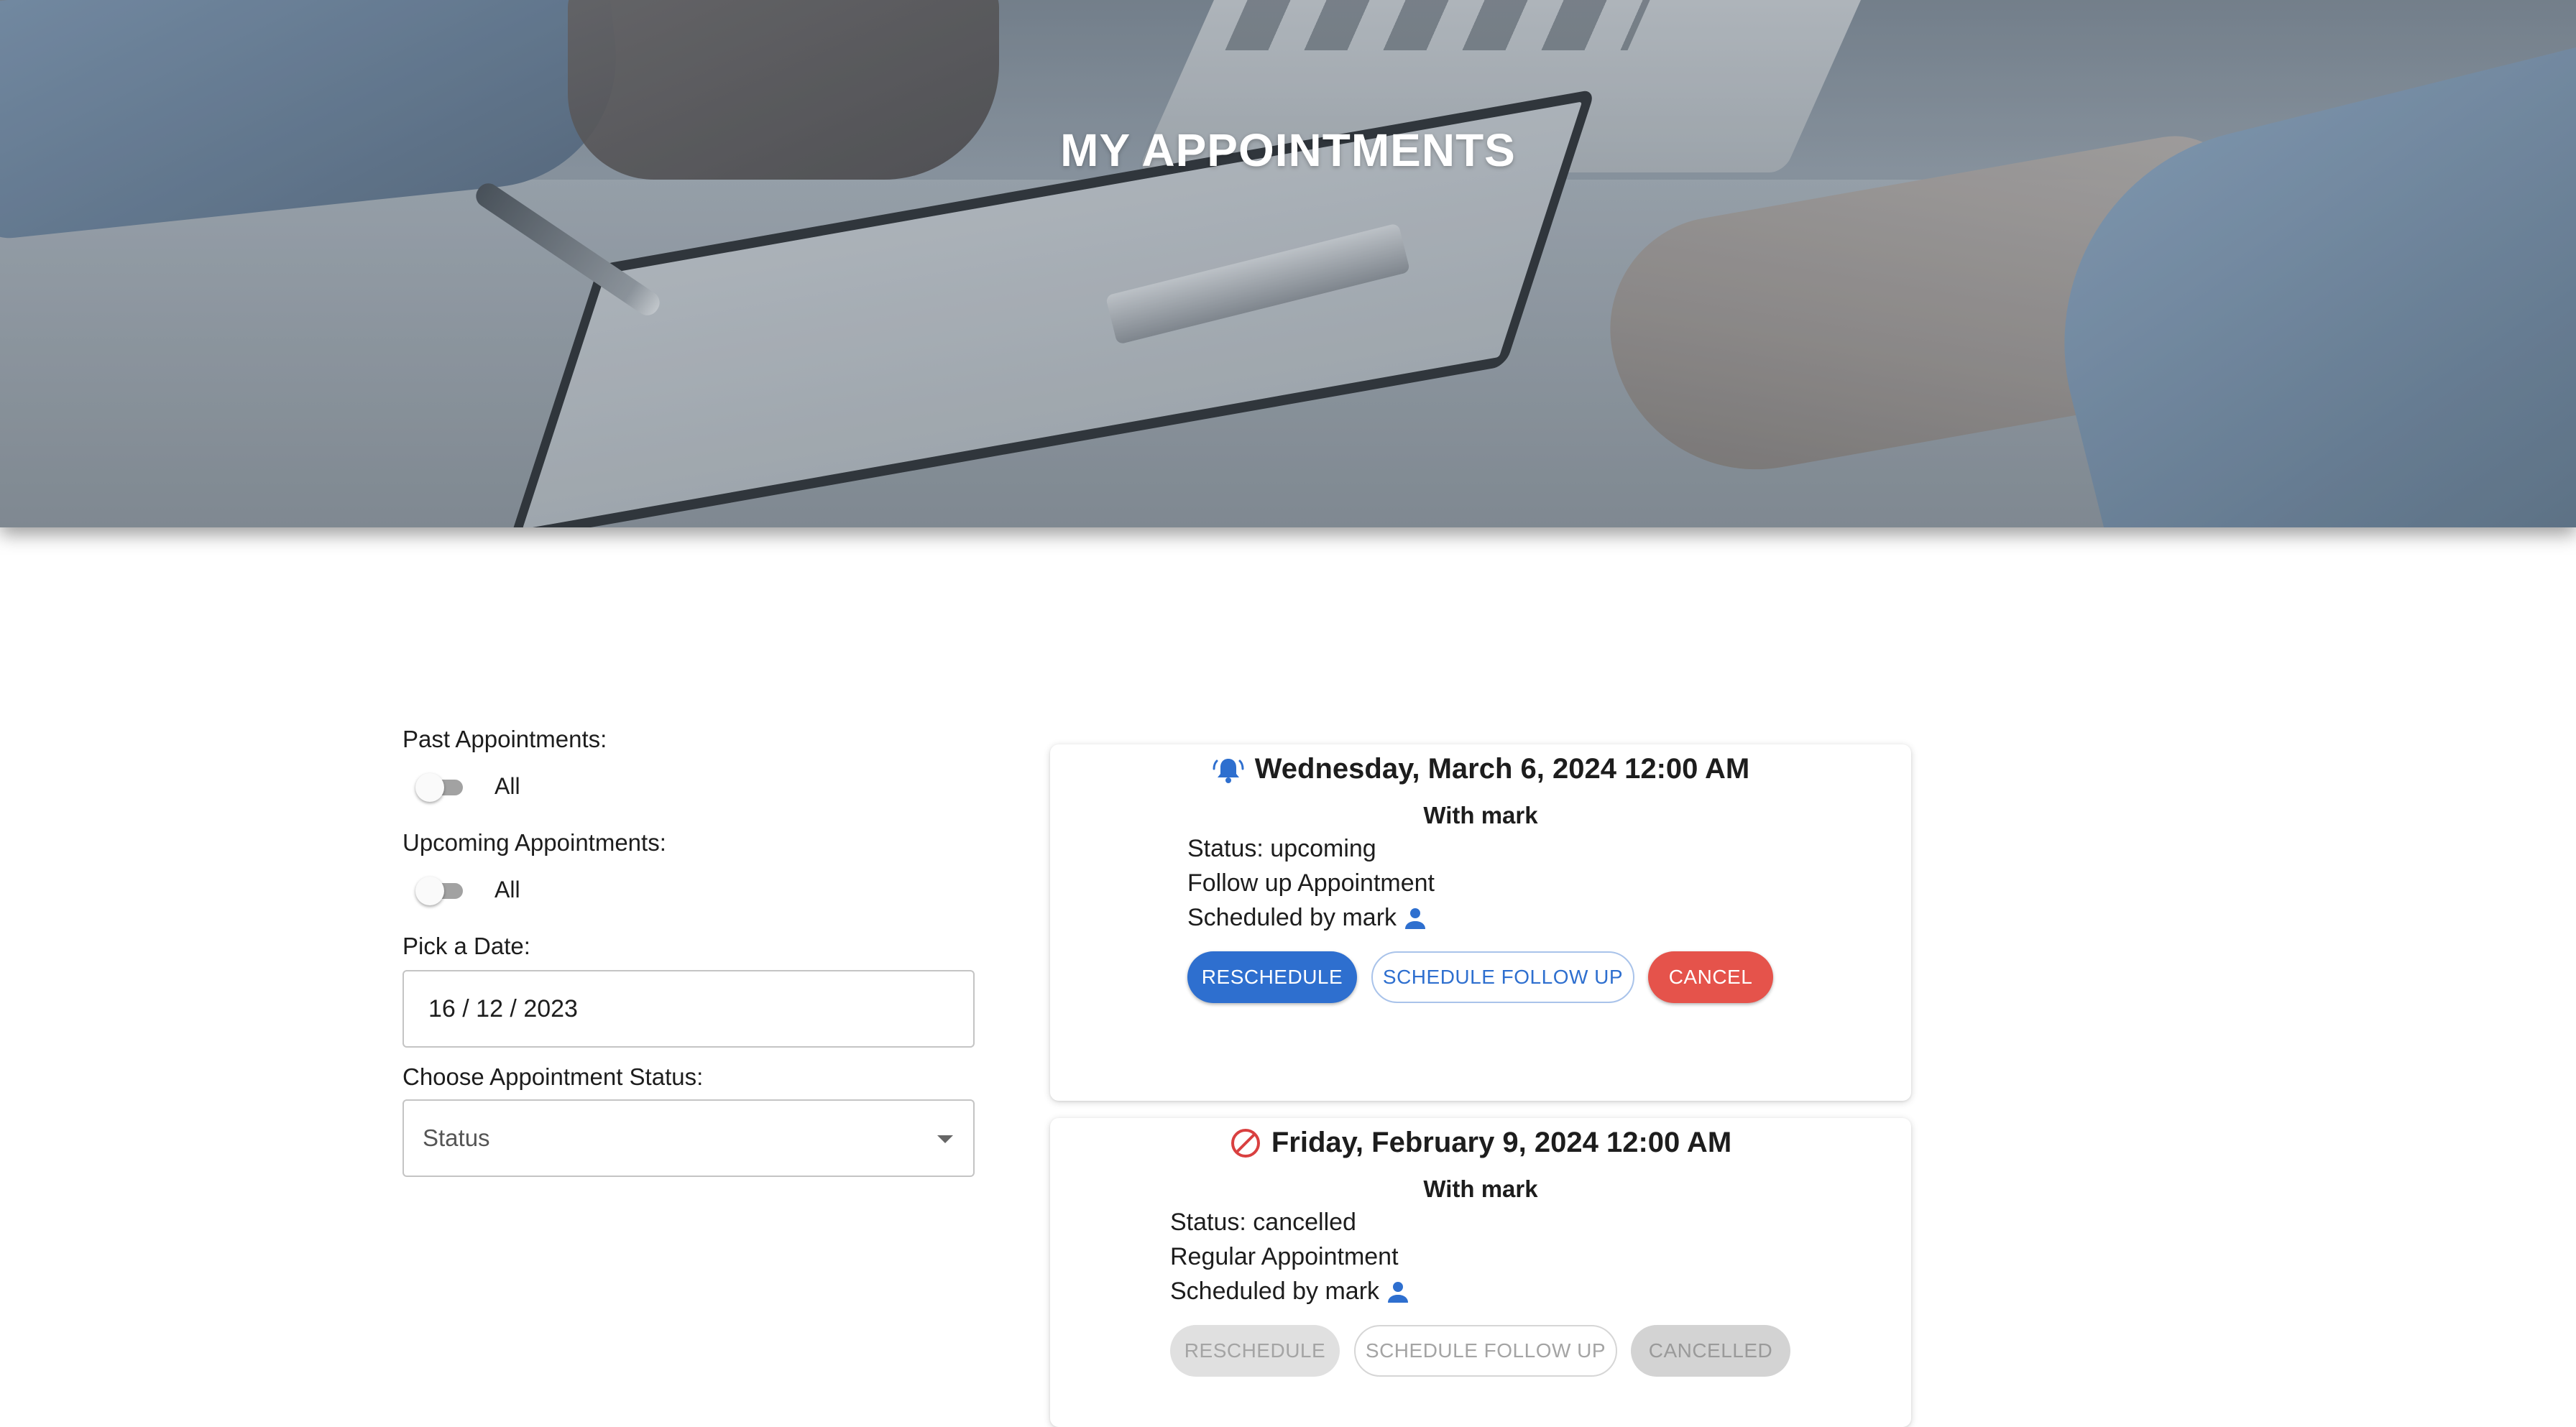 The height and width of the screenshot is (1427, 2576). What do you see at coordinates (945, 1139) in the screenshot?
I see `caret-down-icon` at bounding box center [945, 1139].